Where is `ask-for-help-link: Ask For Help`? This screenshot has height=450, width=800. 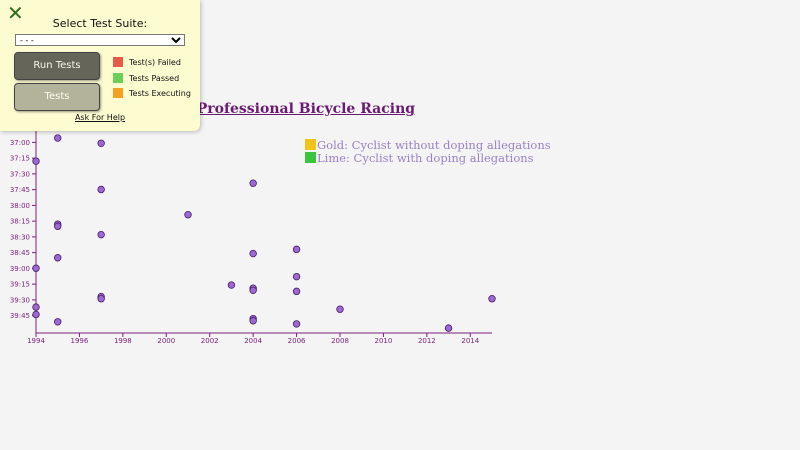
ask-for-help-link: Ask For Help is located at coordinates (100, 117).